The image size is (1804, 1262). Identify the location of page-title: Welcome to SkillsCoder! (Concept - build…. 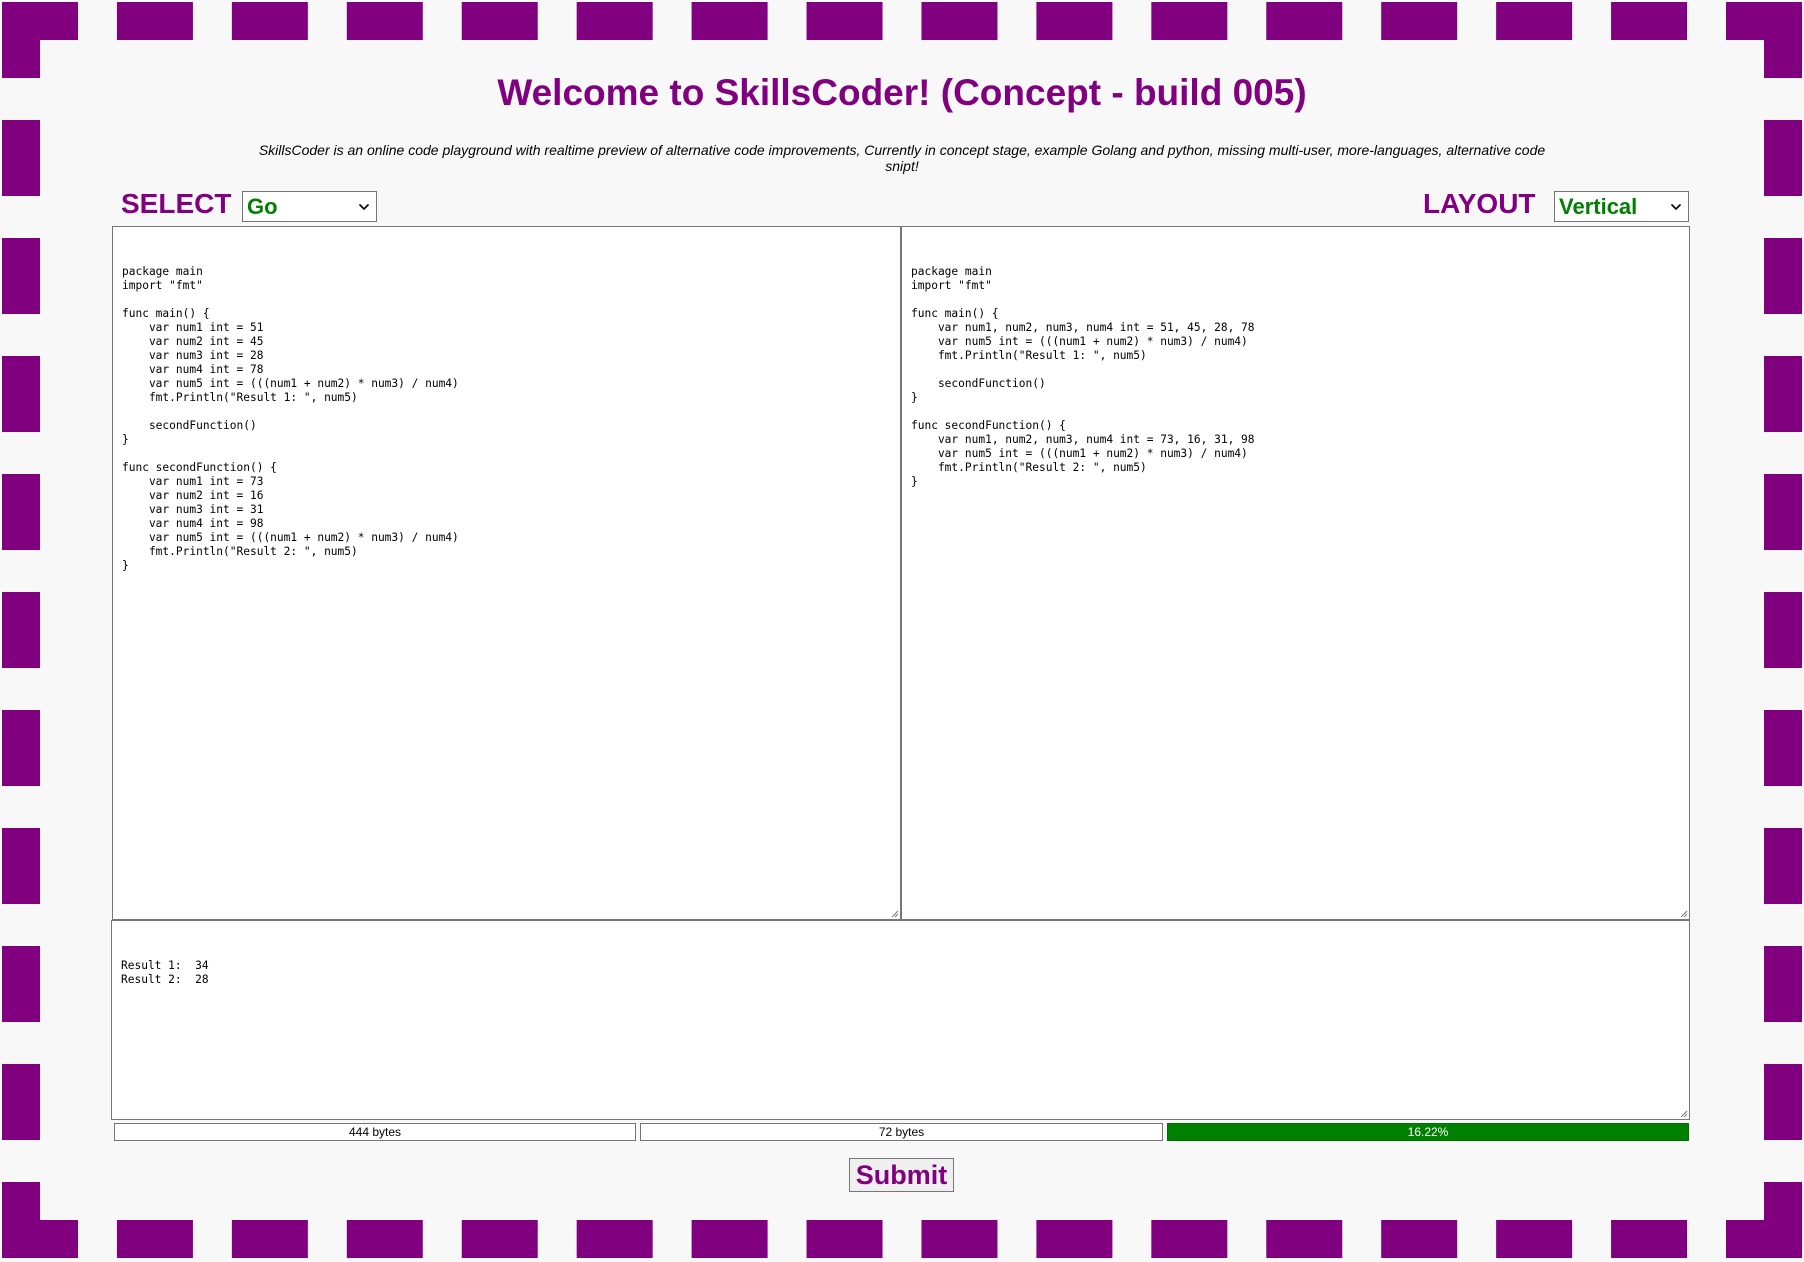
(902, 92).